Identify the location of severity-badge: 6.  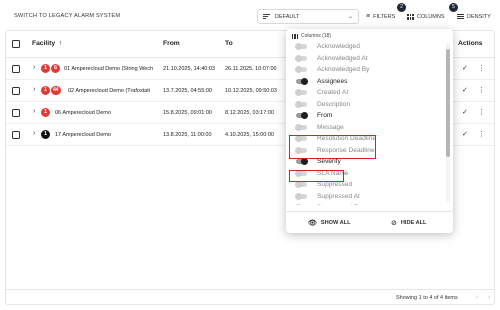
(55, 68).